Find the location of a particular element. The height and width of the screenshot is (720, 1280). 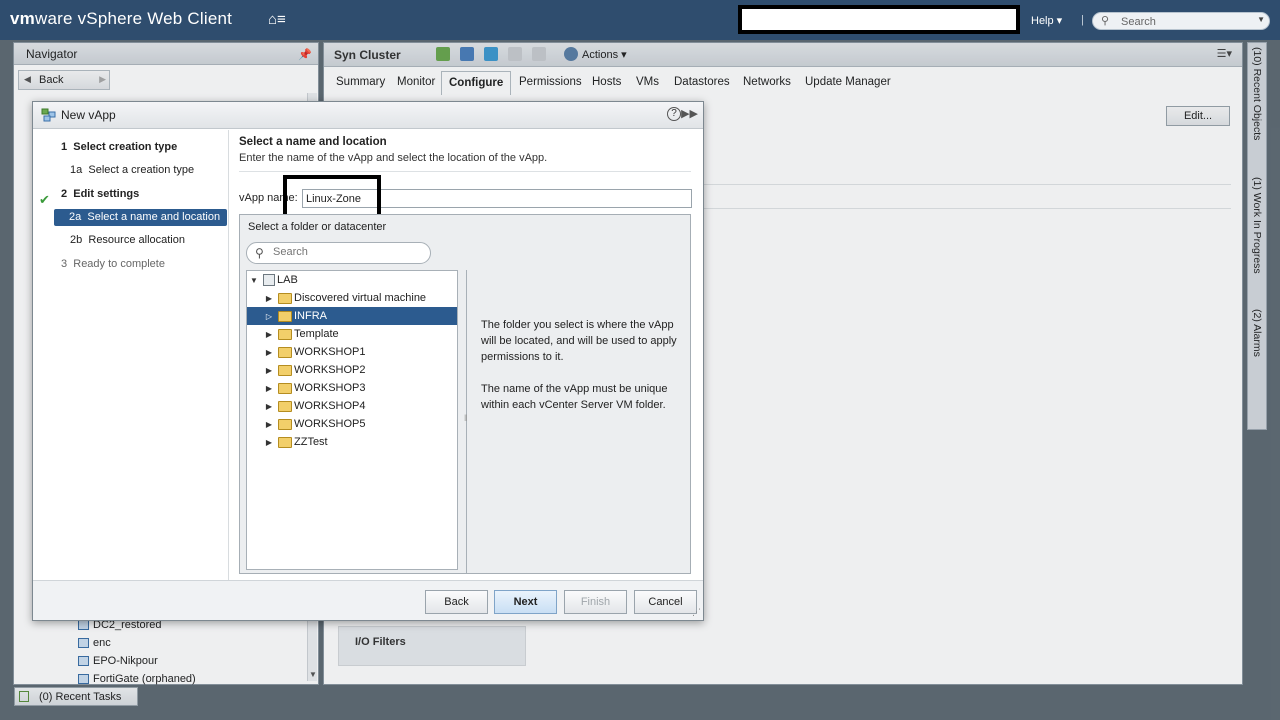

product-name: vSphere Web Client is located at coordinates (155, 18).